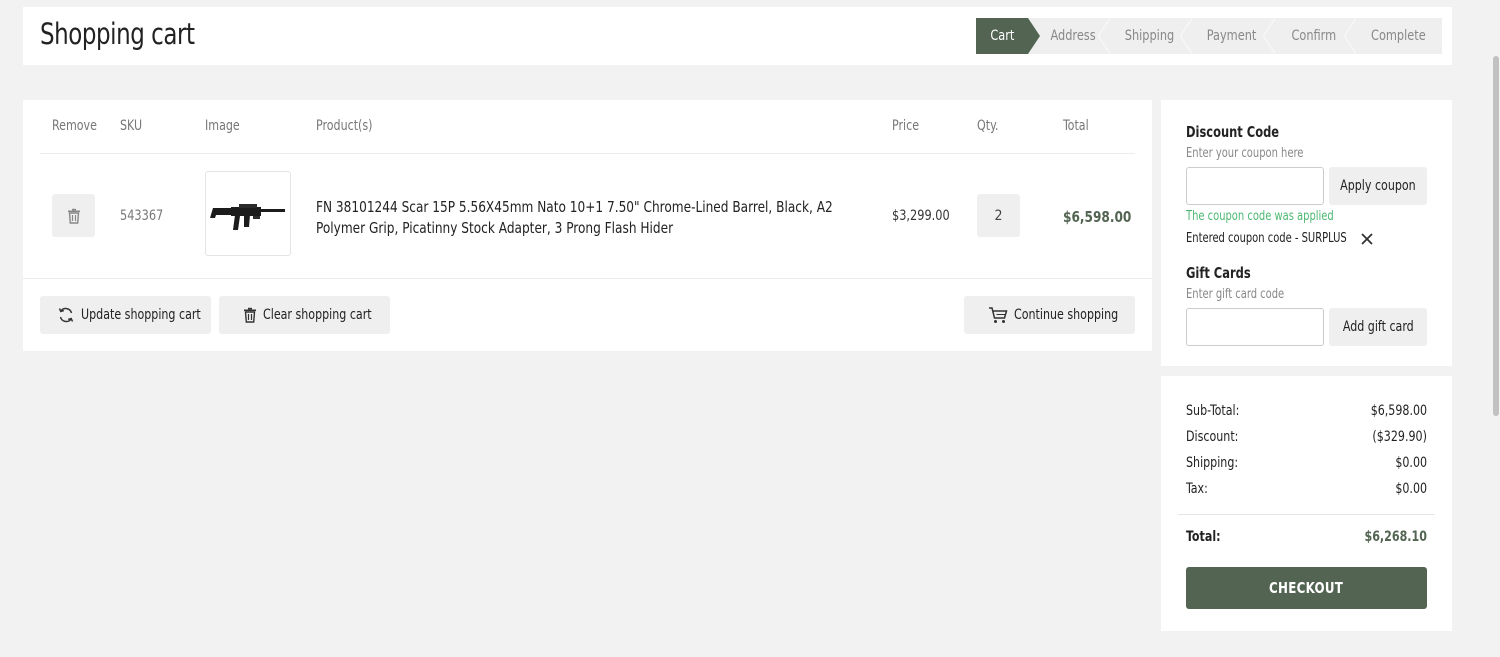 Image resolution: width=1500 pixels, height=657 pixels. Describe the element at coordinates (1097, 217) in the screenshot. I see `item-total: $6,598.00` at that location.